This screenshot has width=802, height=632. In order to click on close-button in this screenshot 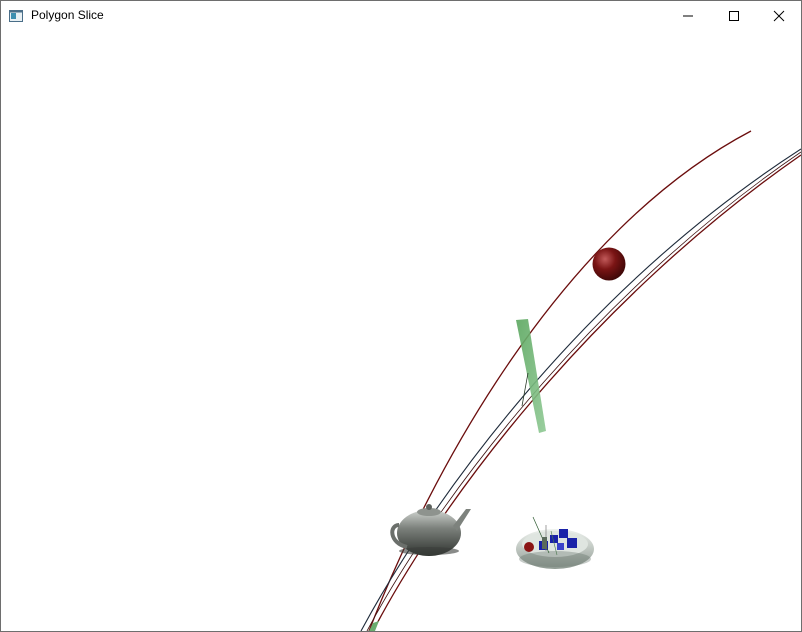, I will do `click(778, 16)`.